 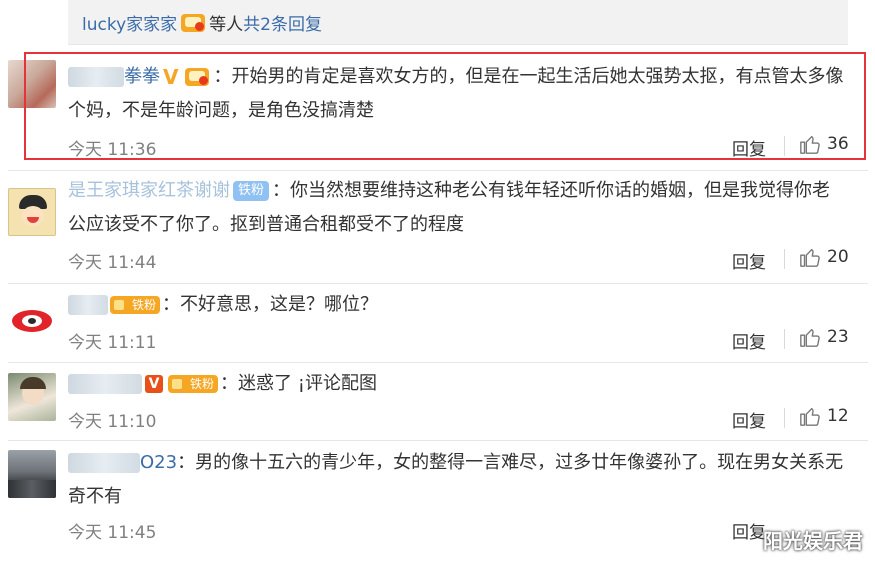 What do you see at coordinates (551, 190) in the screenshot?
I see `comment-text: ：你当然想要维持这种老公有钱年轻还听你话的婚姻，但是我觉得你老` at bounding box center [551, 190].